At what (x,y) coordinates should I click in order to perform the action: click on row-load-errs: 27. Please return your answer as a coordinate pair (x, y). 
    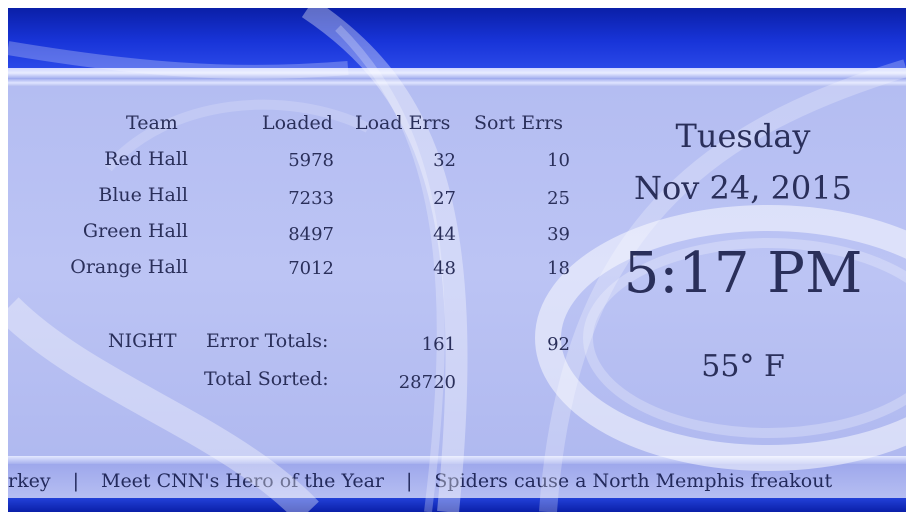
    Looking at the image, I should click on (444, 198).